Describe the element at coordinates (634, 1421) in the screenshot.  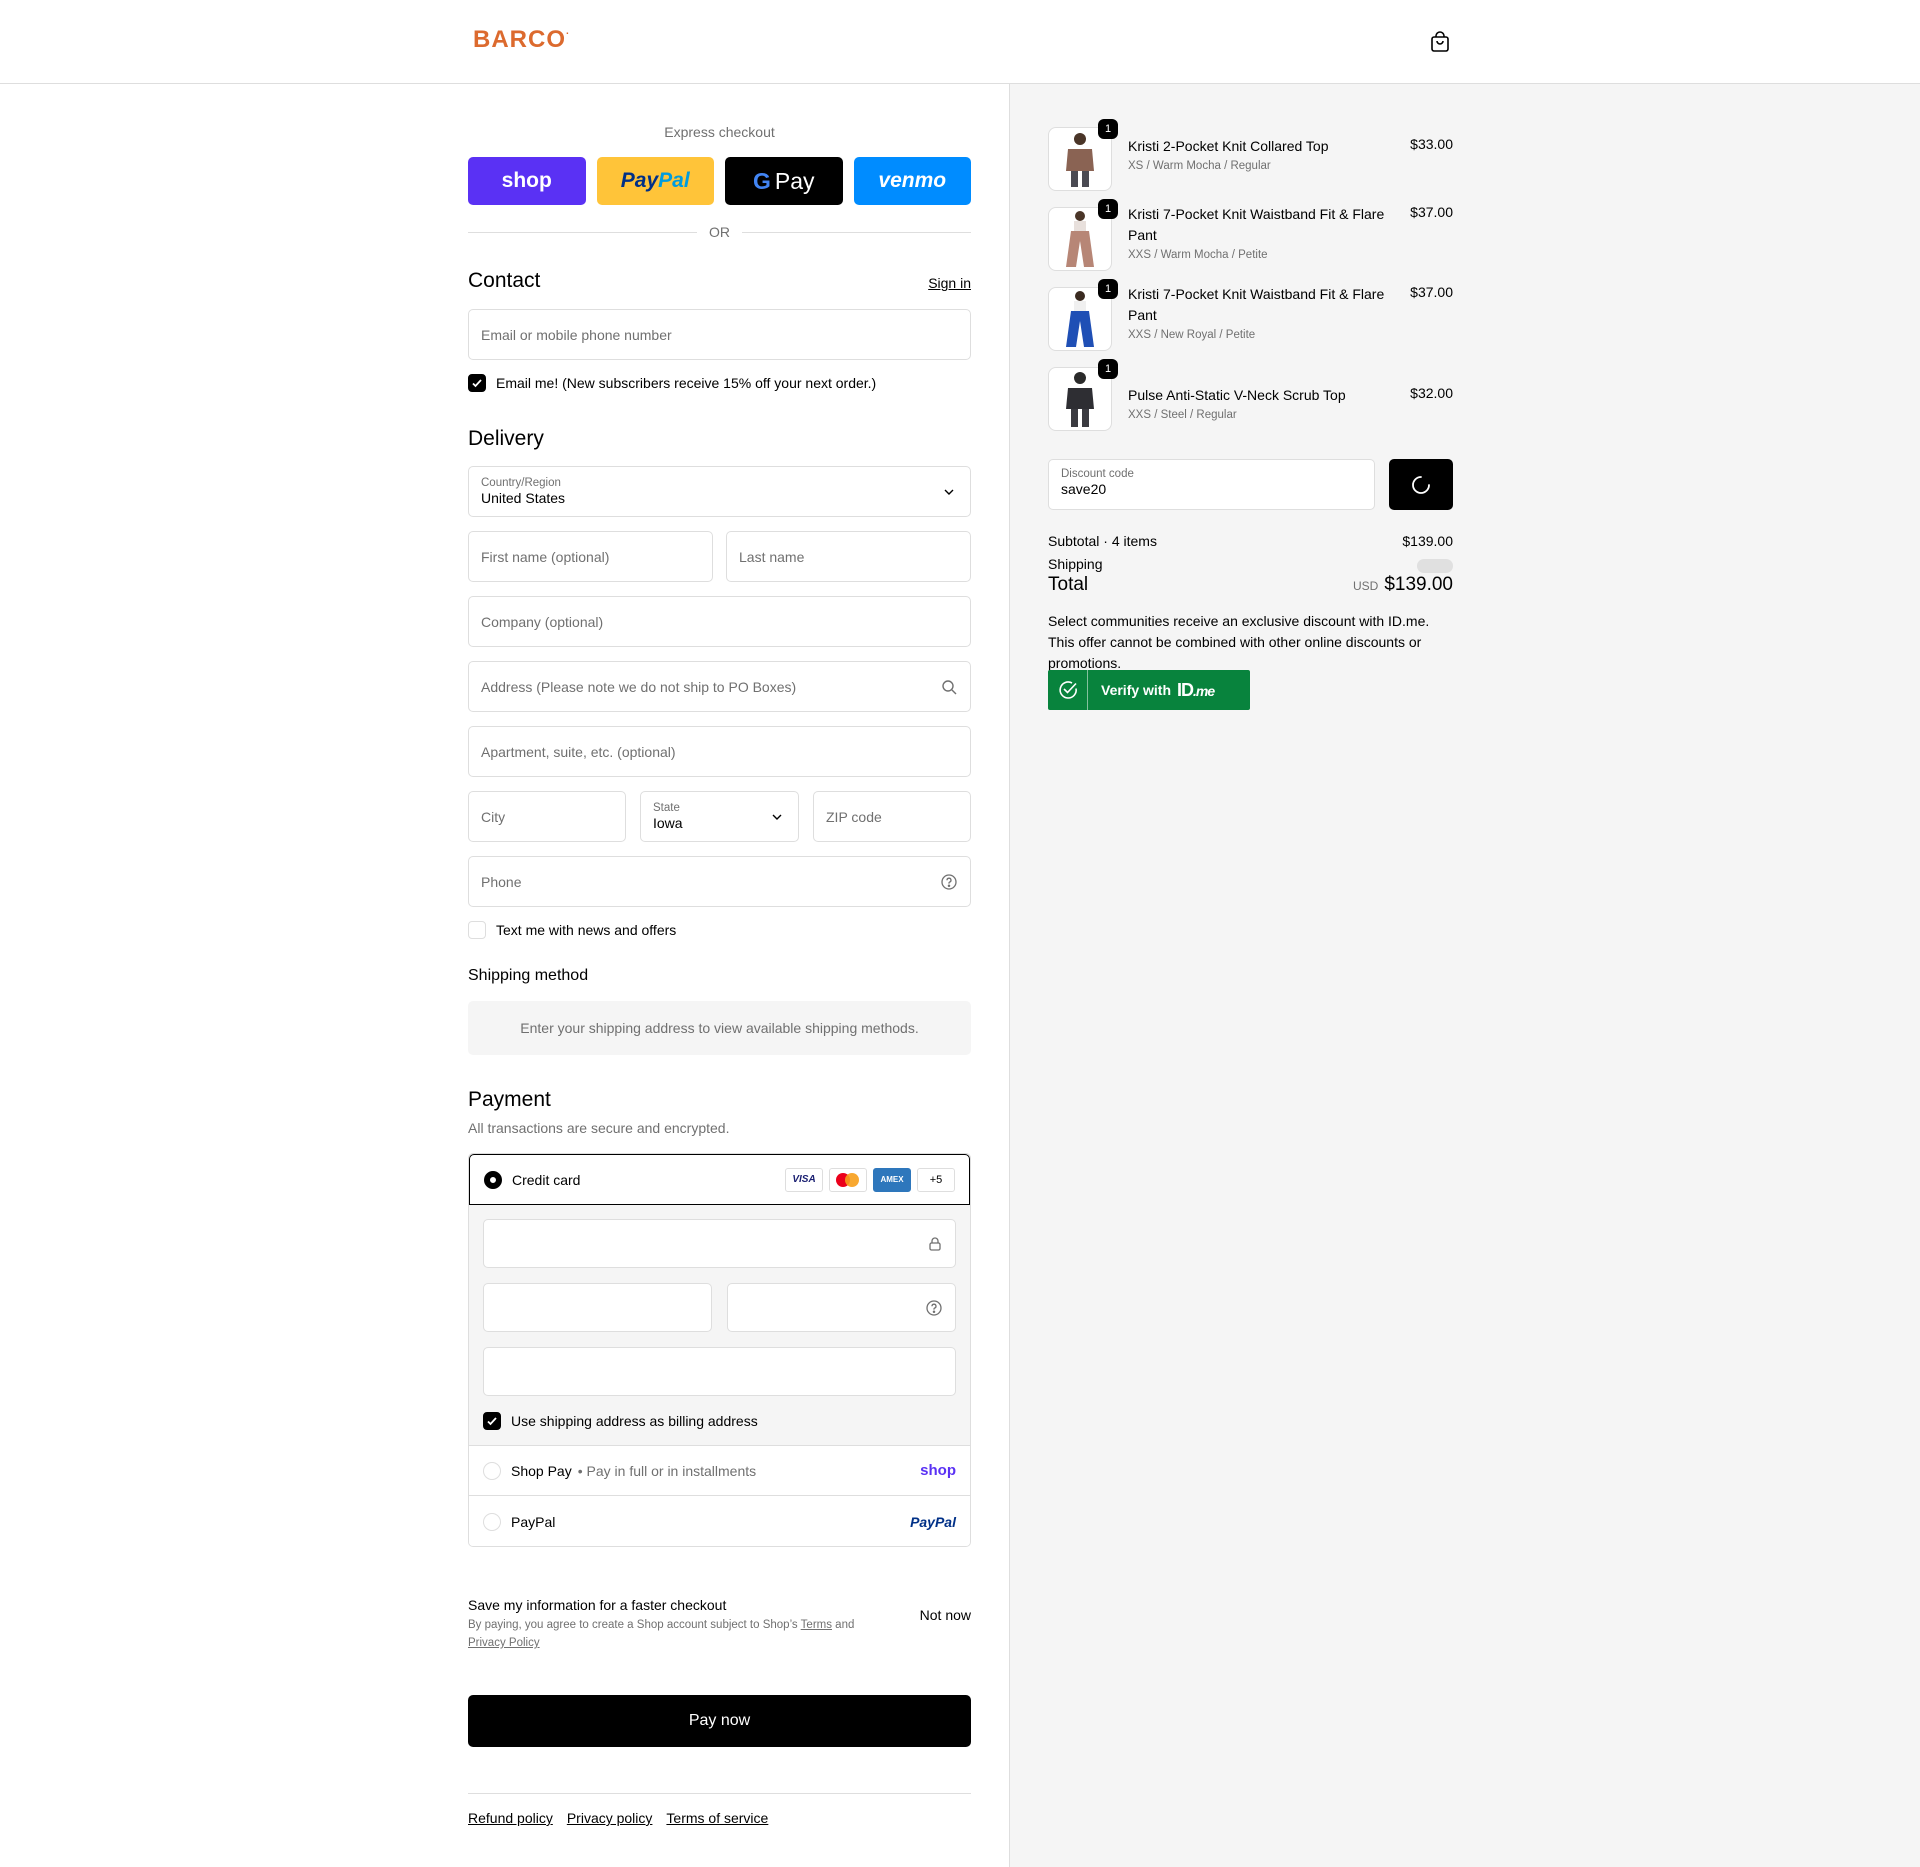
I see `billing-same-label: Use shipping address as billing address` at that location.